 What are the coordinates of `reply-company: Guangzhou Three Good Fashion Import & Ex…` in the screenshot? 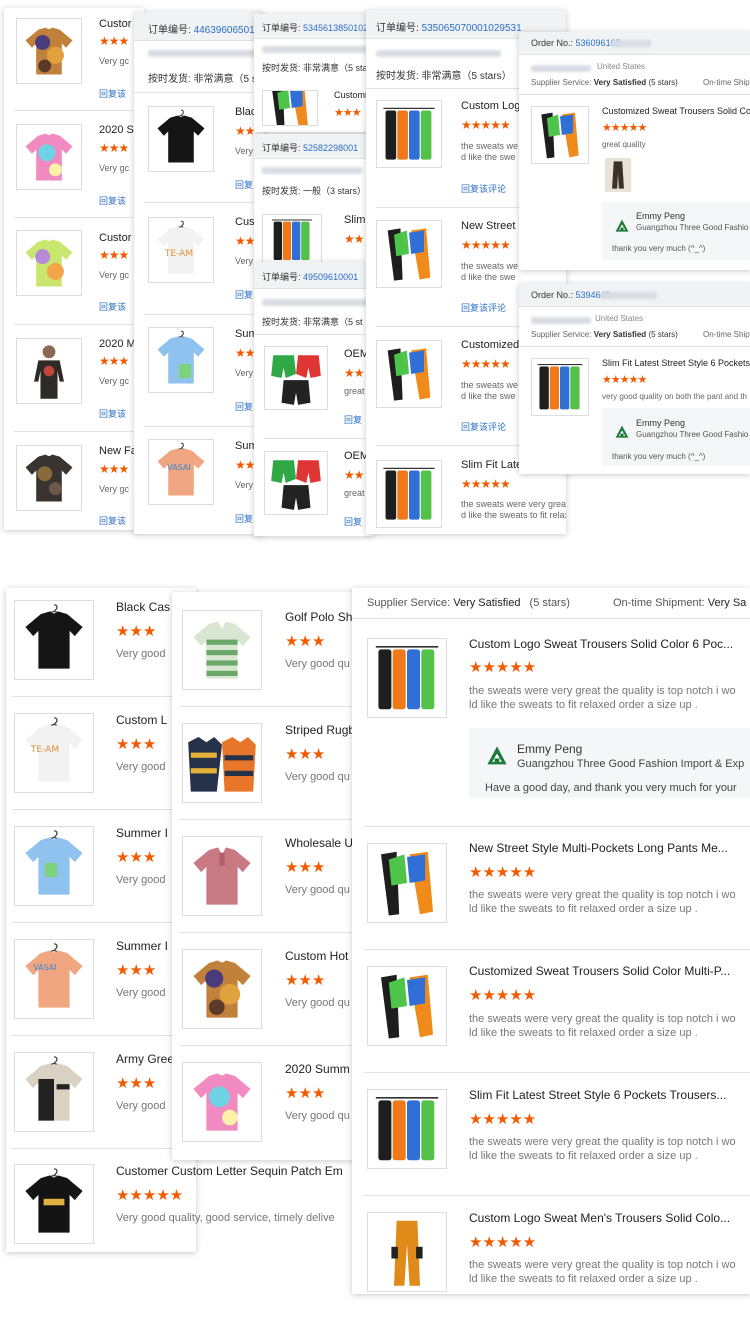 It's located at (631, 764).